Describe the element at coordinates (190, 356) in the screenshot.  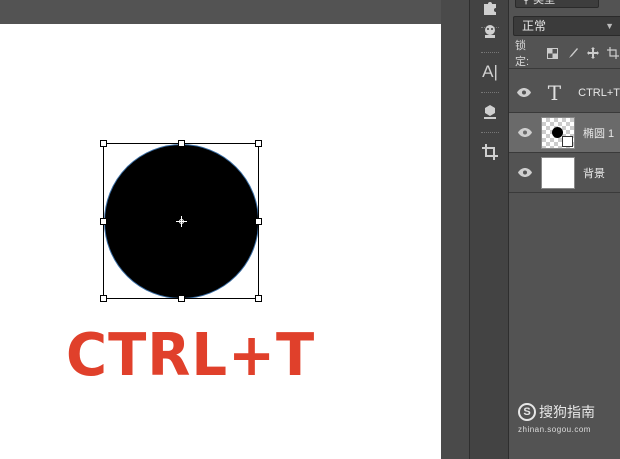
I see `canvas-text-layer: CTRL+T` at that location.